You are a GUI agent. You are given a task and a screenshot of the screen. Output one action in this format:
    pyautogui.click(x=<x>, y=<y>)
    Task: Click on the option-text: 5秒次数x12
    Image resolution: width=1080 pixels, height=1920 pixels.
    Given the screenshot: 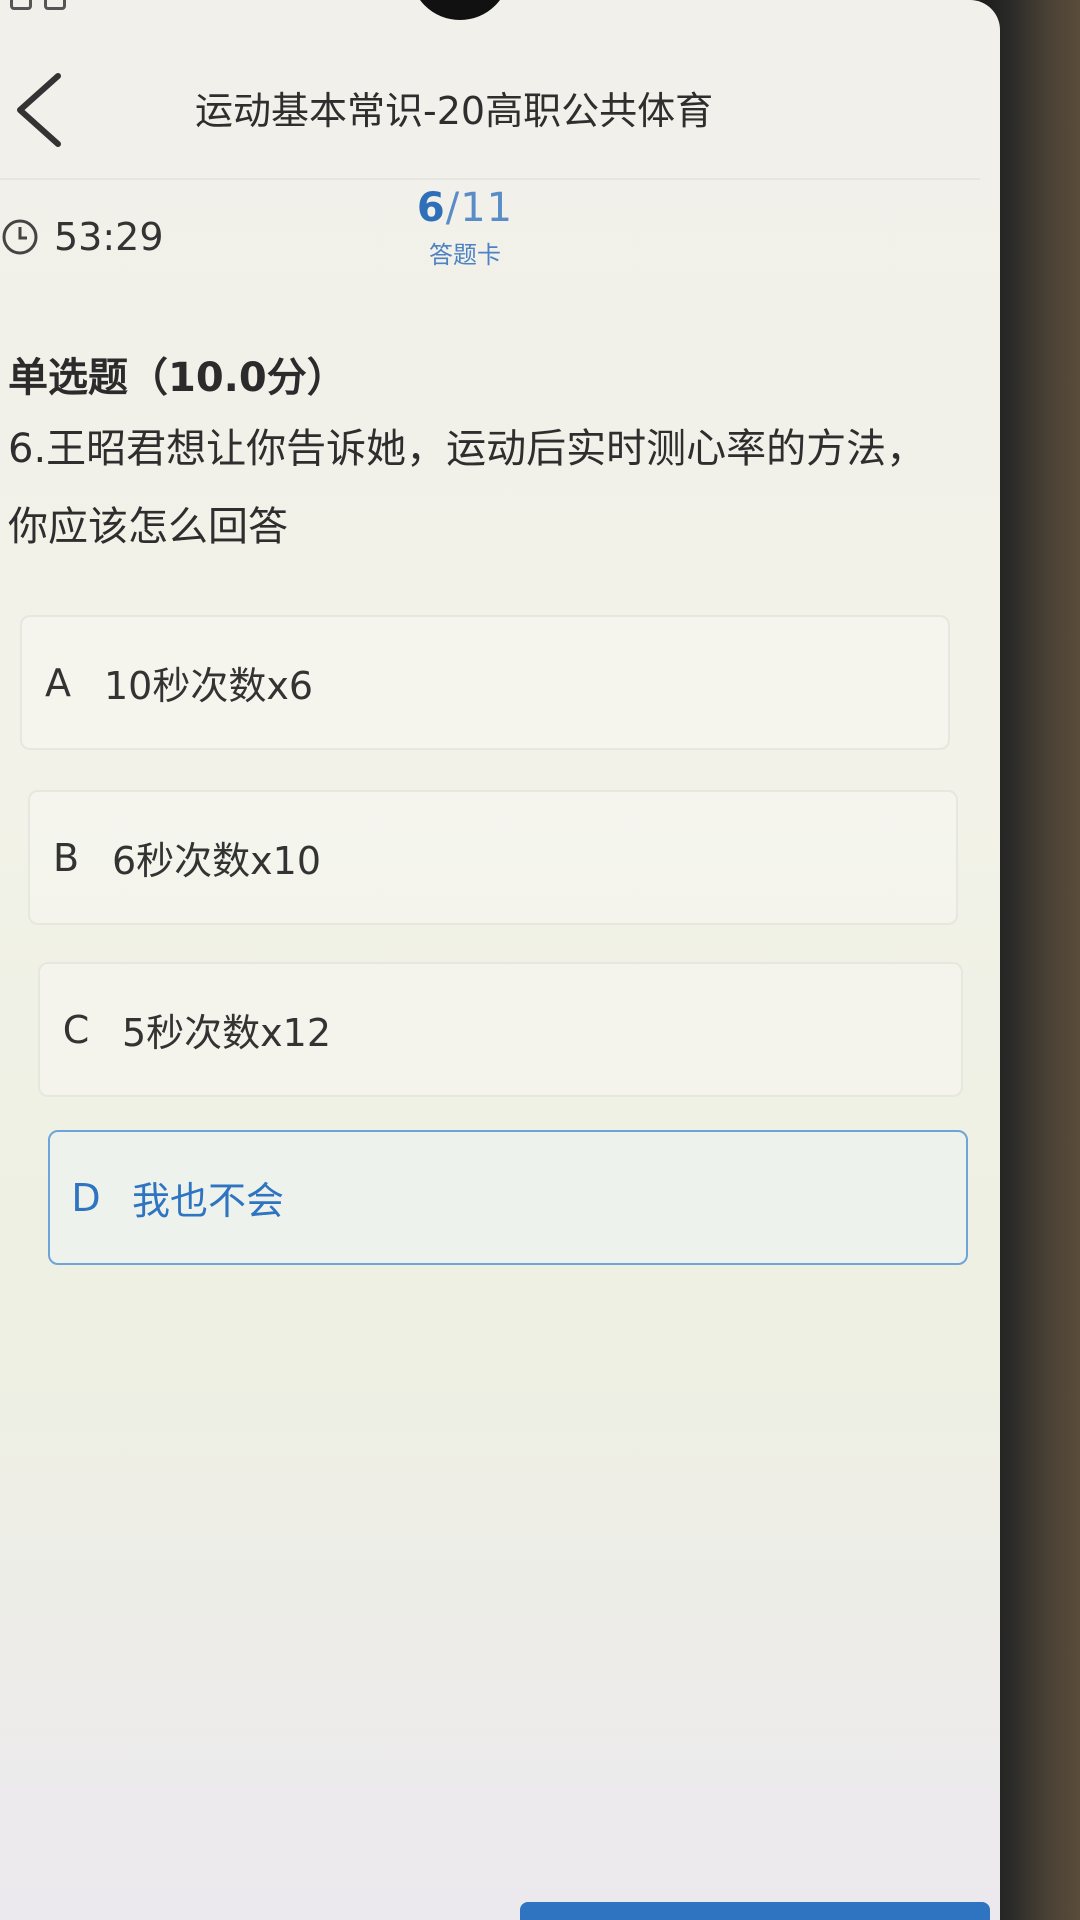 What is the action you would take?
    pyautogui.click(x=227, y=1033)
    